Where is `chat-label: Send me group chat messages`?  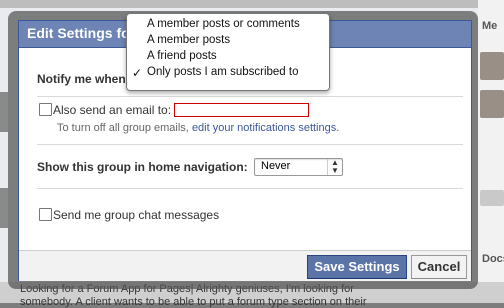 chat-label: Send me group chat messages is located at coordinates (136, 215).